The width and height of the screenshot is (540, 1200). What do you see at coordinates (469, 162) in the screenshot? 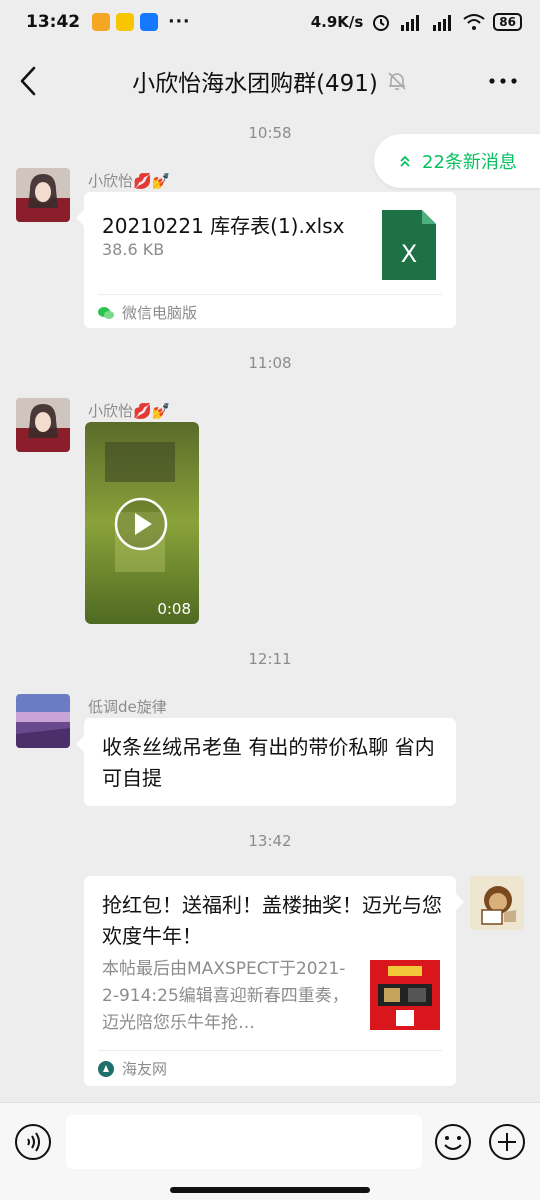
I see `new-messages-label: 22条新消息` at bounding box center [469, 162].